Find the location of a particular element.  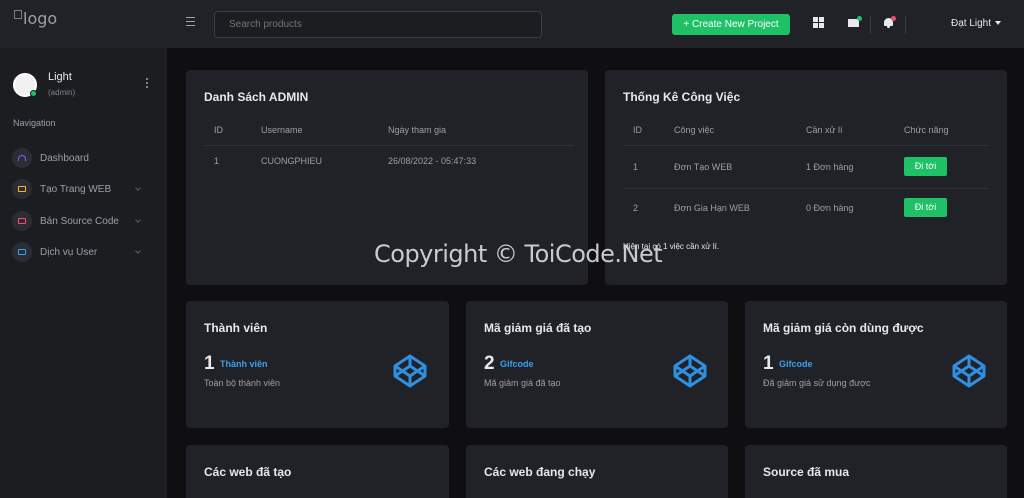

card-title: Thống Kê Công Việc is located at coordinates (682, 97).